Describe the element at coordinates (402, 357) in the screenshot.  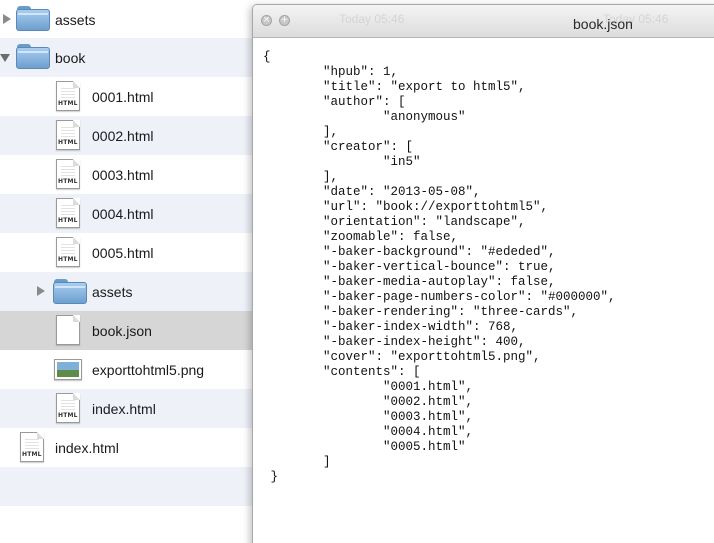
I see `code-line: "cover": "exporttohtml5.png",` at that location.